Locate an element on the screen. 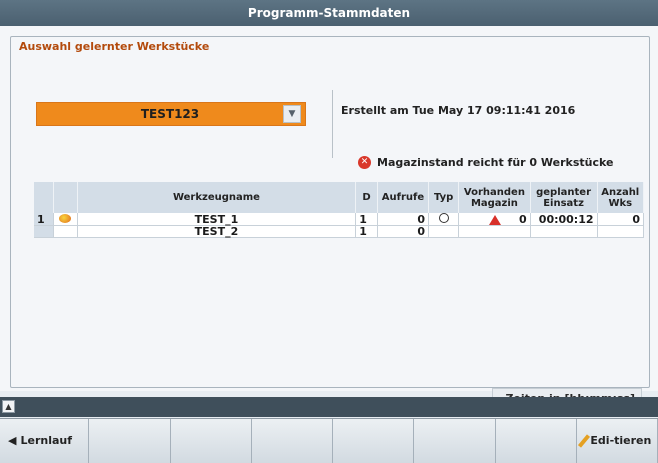  chevron-up-icon: ▲ is located at coordinates (8, 406).